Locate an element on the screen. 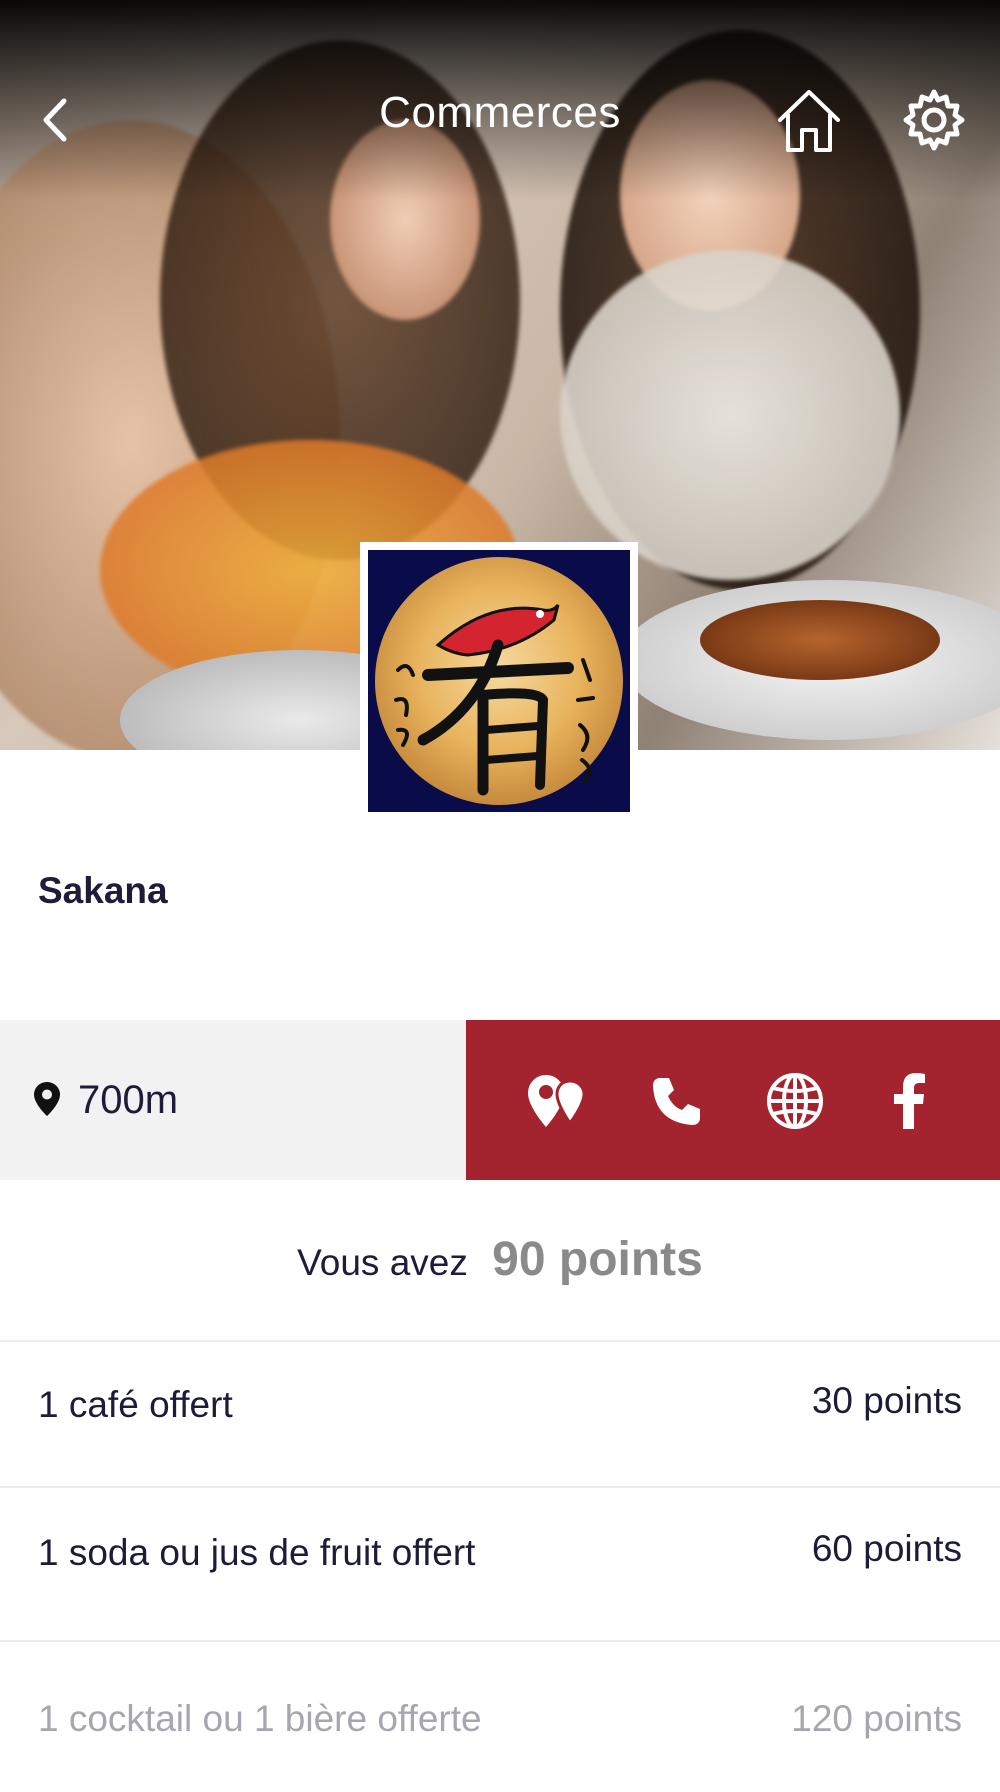  settings-button is located at coordinates (934, 120).